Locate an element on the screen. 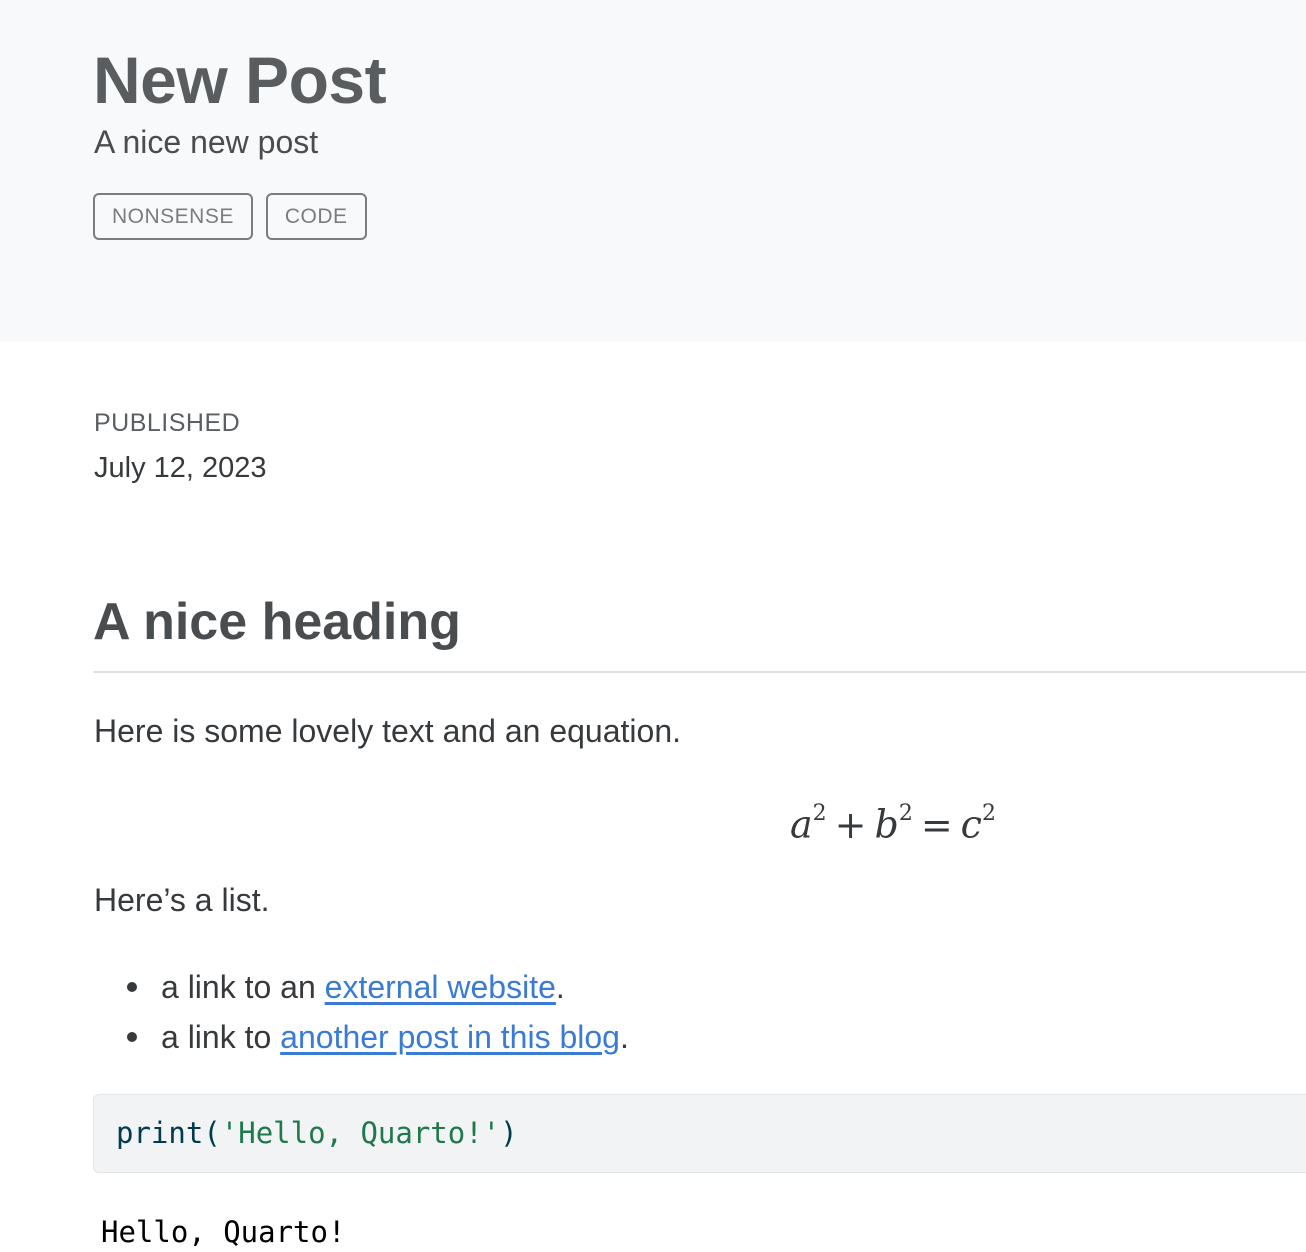 This screenshot has width=1306, height=1252. code-close-paren: ) is located at coordinates (509, 1133).